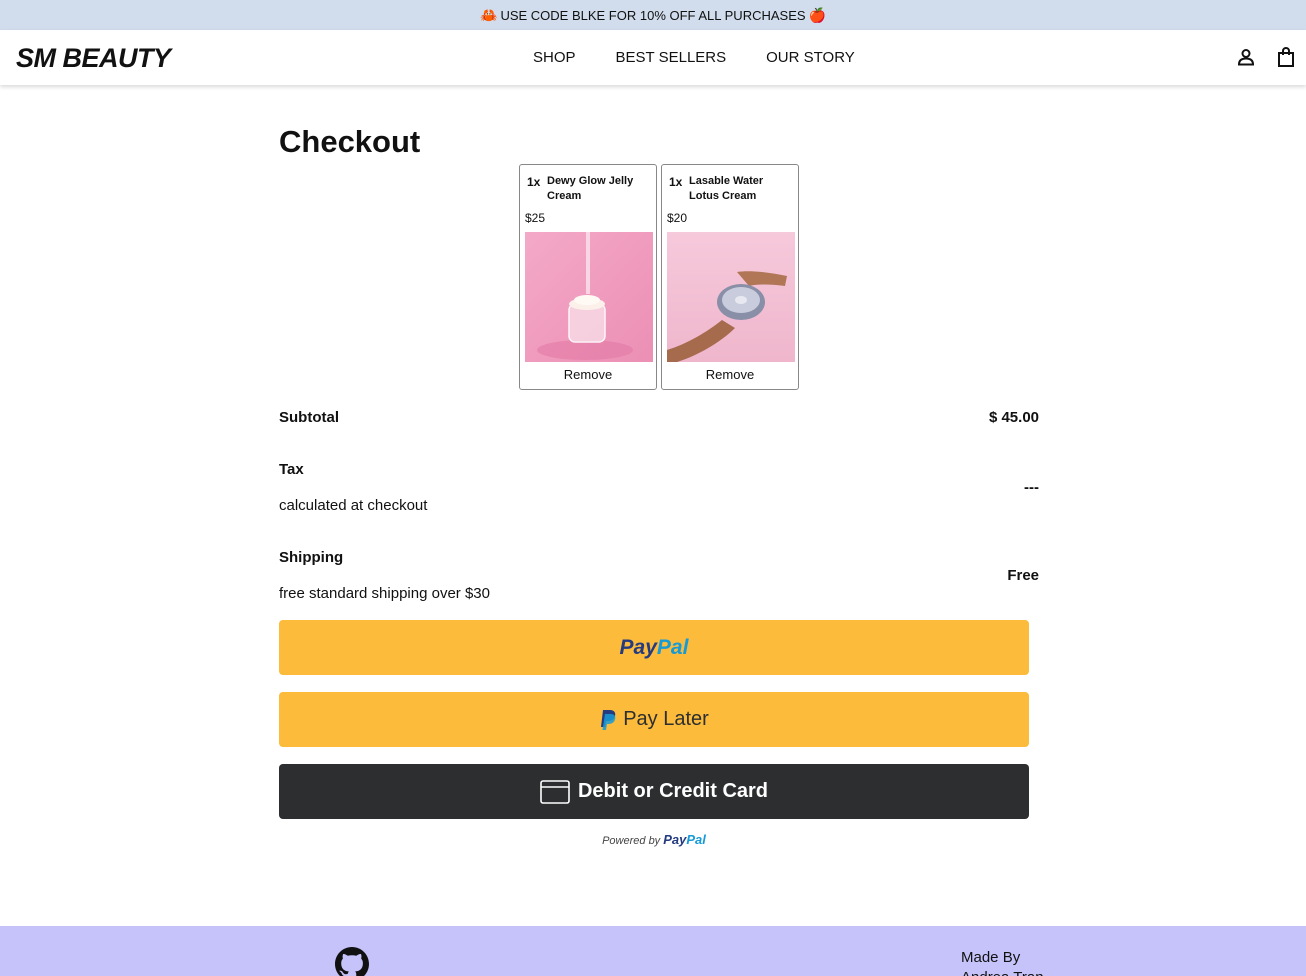  I want to click on pay-later-button: Pay Later, so click(654, 719).